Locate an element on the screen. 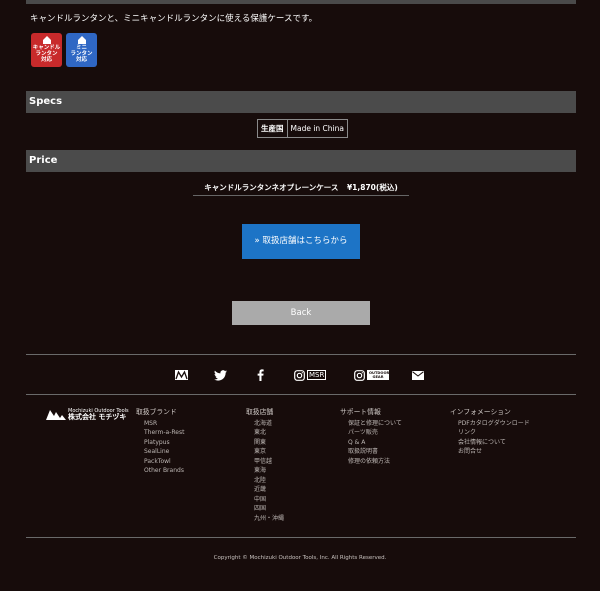 The image size is (600, 591). footer-store-region-link: 中国 is located at coordinates (265, 500).